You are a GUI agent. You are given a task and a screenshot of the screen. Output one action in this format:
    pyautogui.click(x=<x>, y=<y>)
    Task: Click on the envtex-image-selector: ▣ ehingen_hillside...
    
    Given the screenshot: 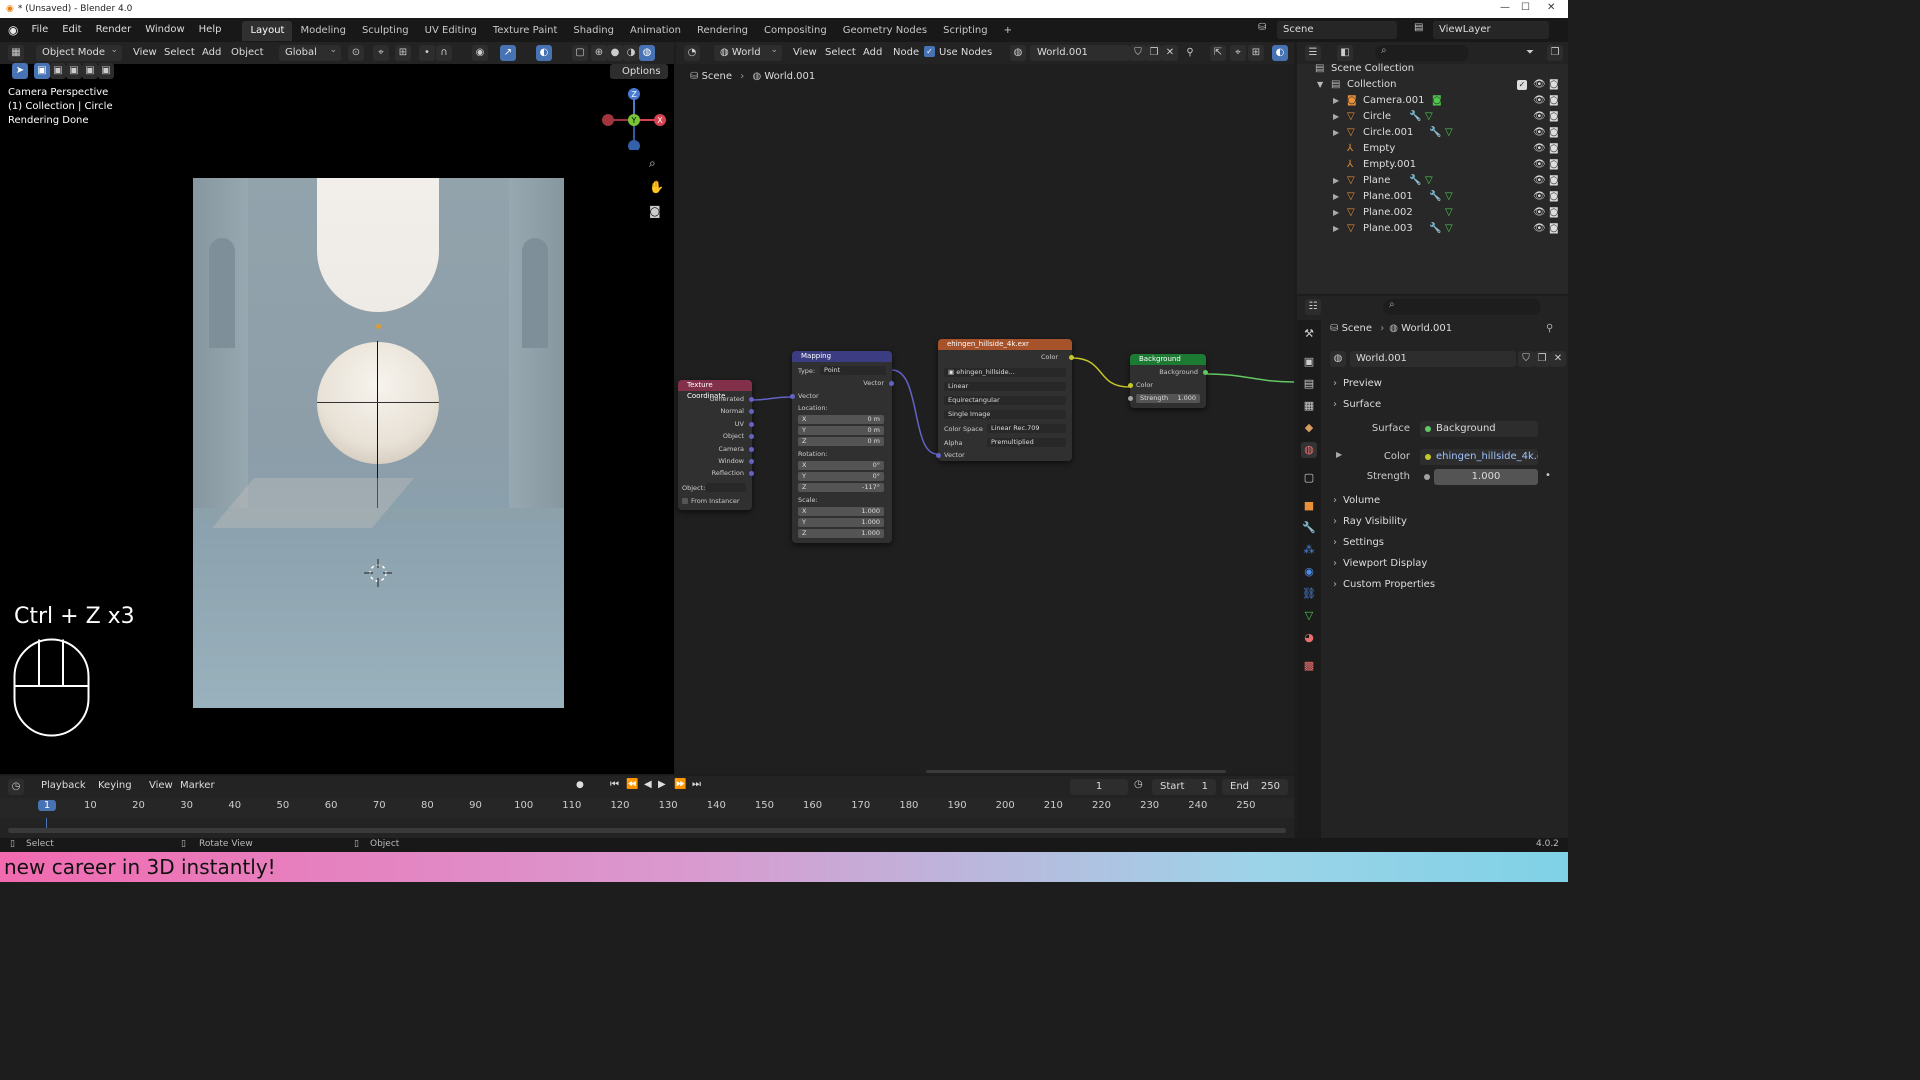 What is the action you would take?
    pyautogui.click(x=1005, y=372)
    